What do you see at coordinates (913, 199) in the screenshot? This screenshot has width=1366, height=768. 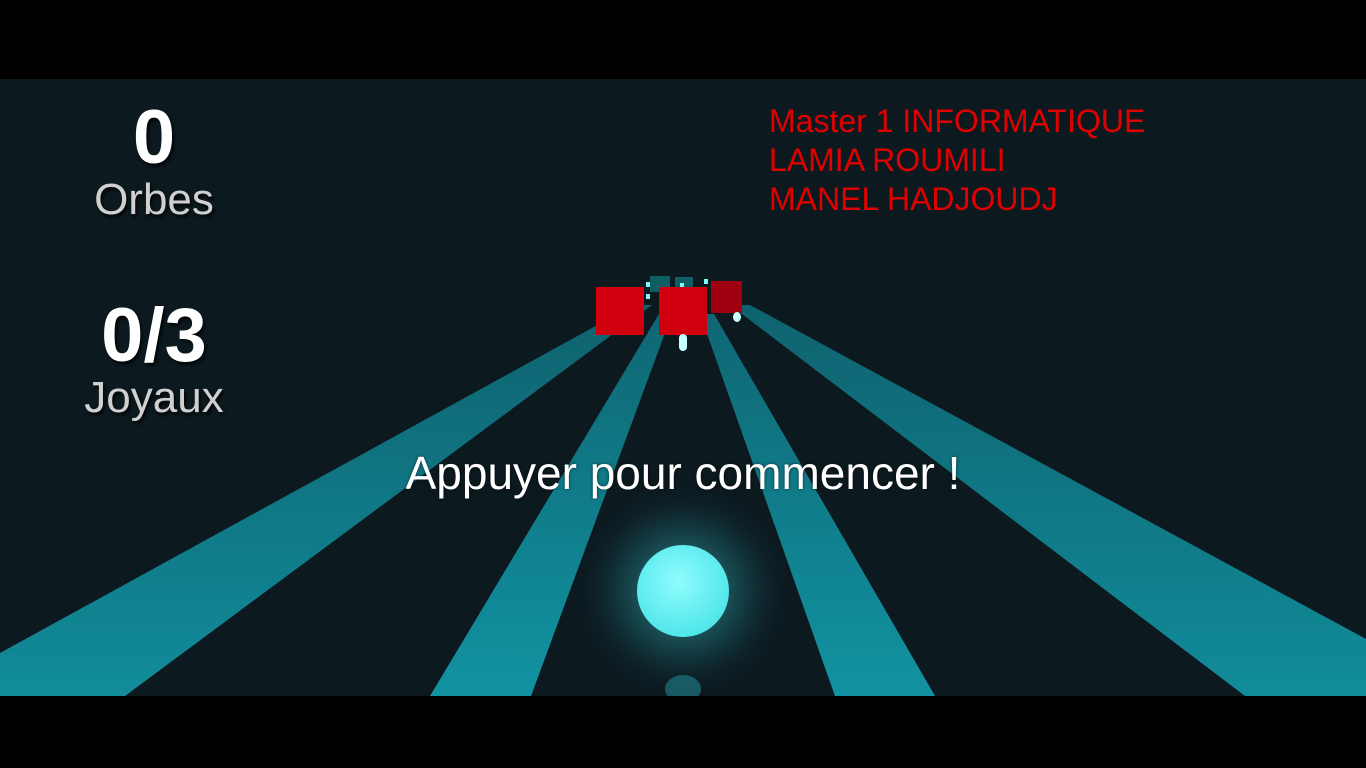 I see `credits-line-3: MANEL HADJOUDJ` at bounding box center [913, 199].